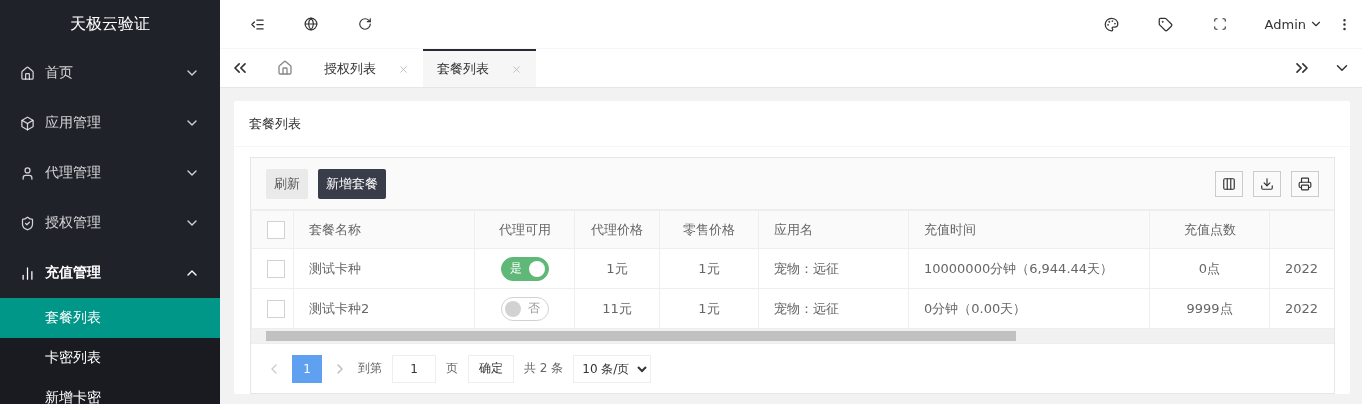 This screenshot has height=404, width=1362. What do you see at coordinates (110, 223) in the screenshot?
I see `sidebar-item: 授权管理` at bounding box center [110, 223].